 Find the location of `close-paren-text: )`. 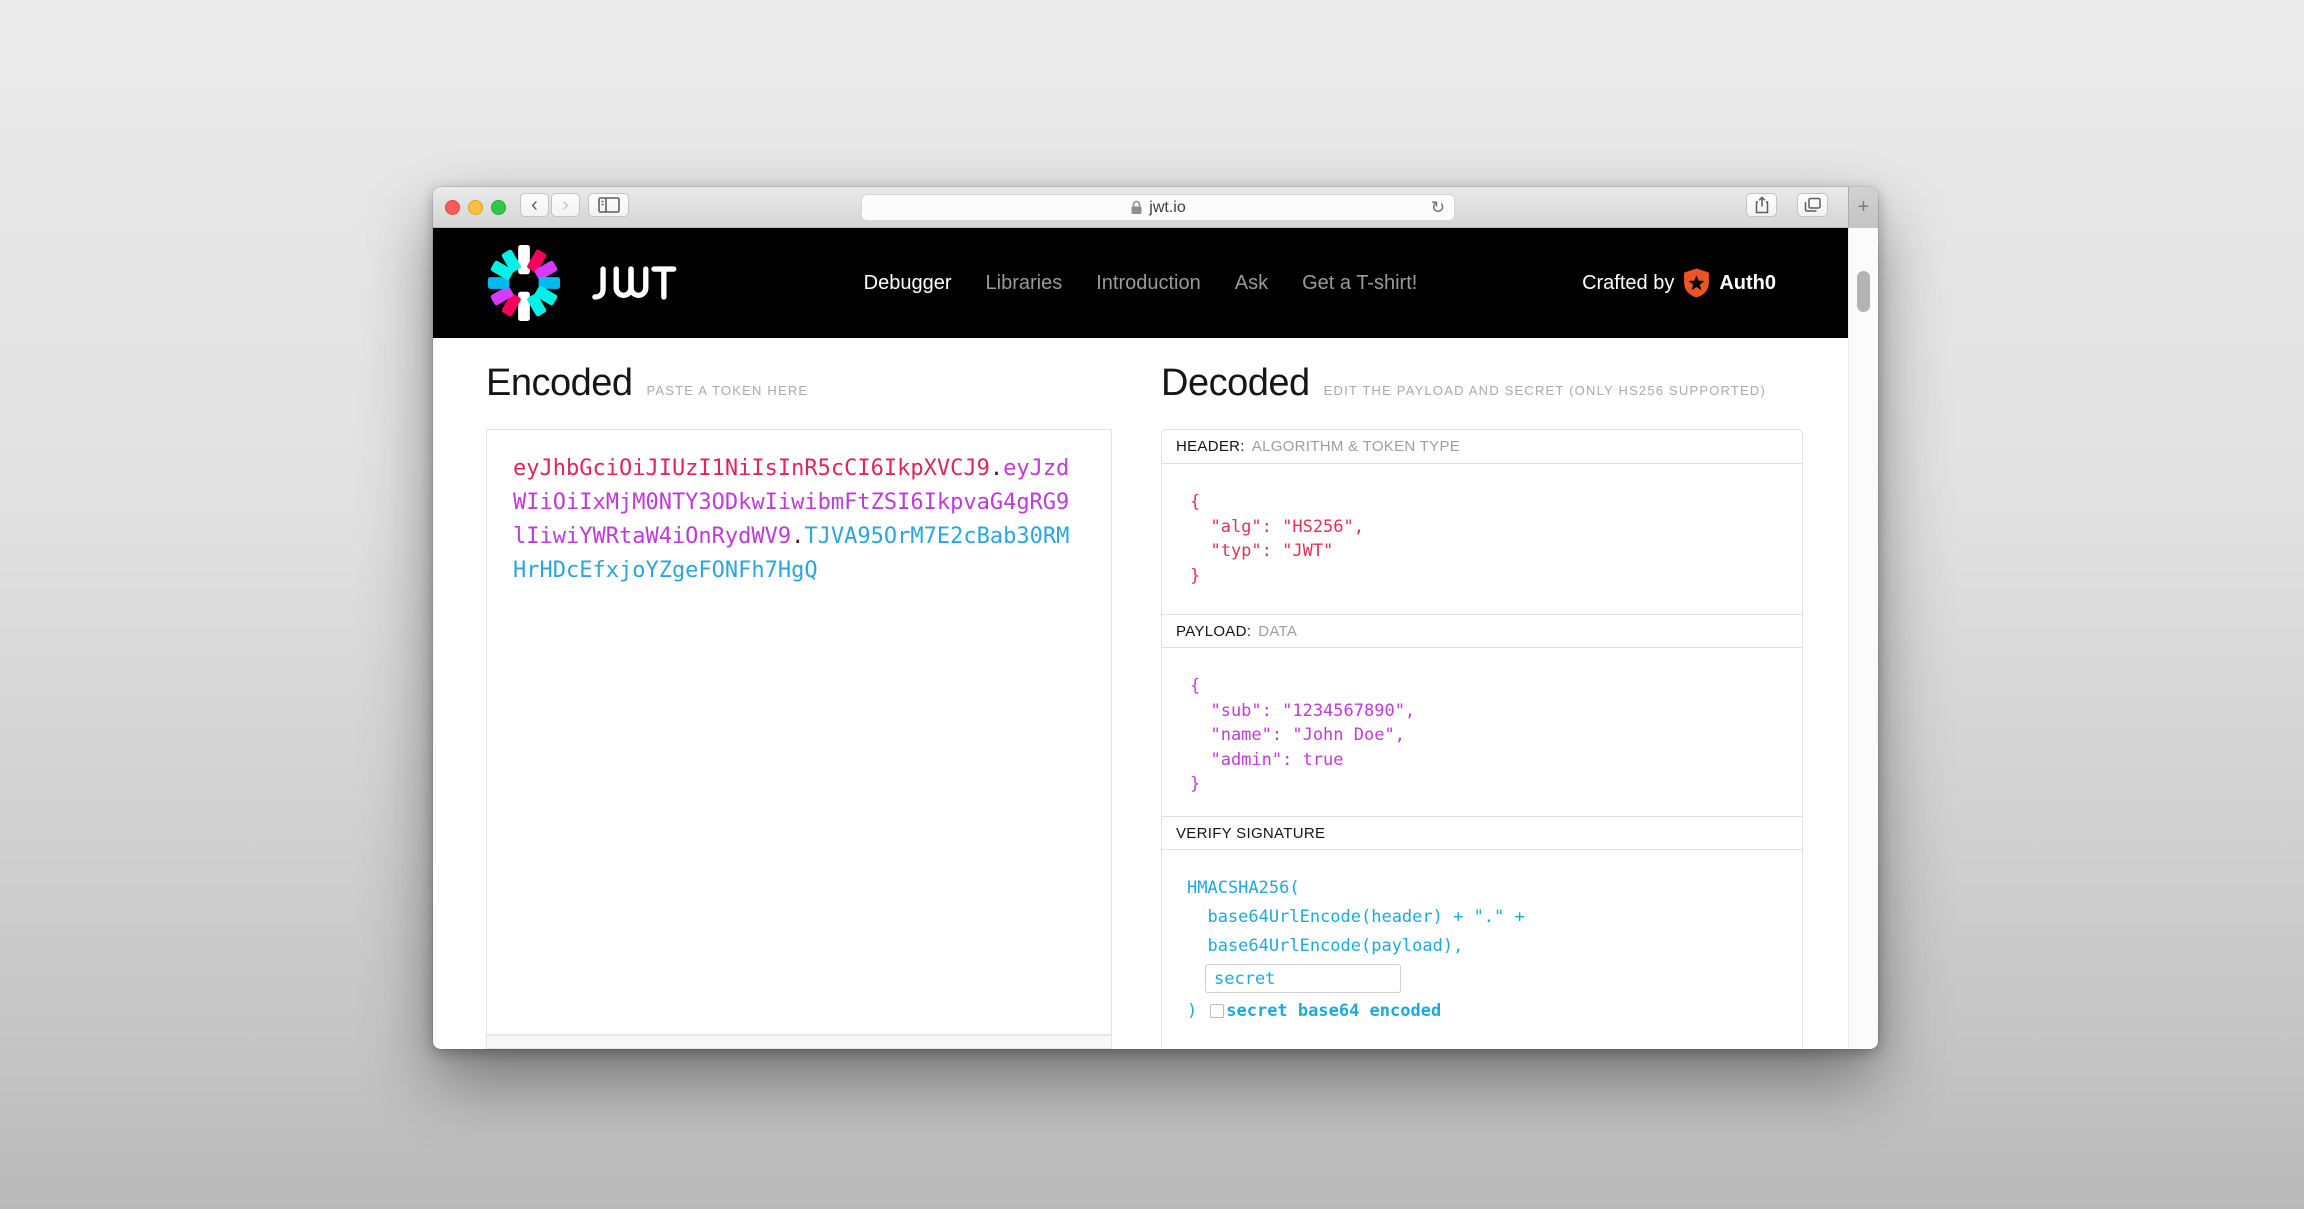

close-paren-text: ) is located at coordinates (1192, 1011).